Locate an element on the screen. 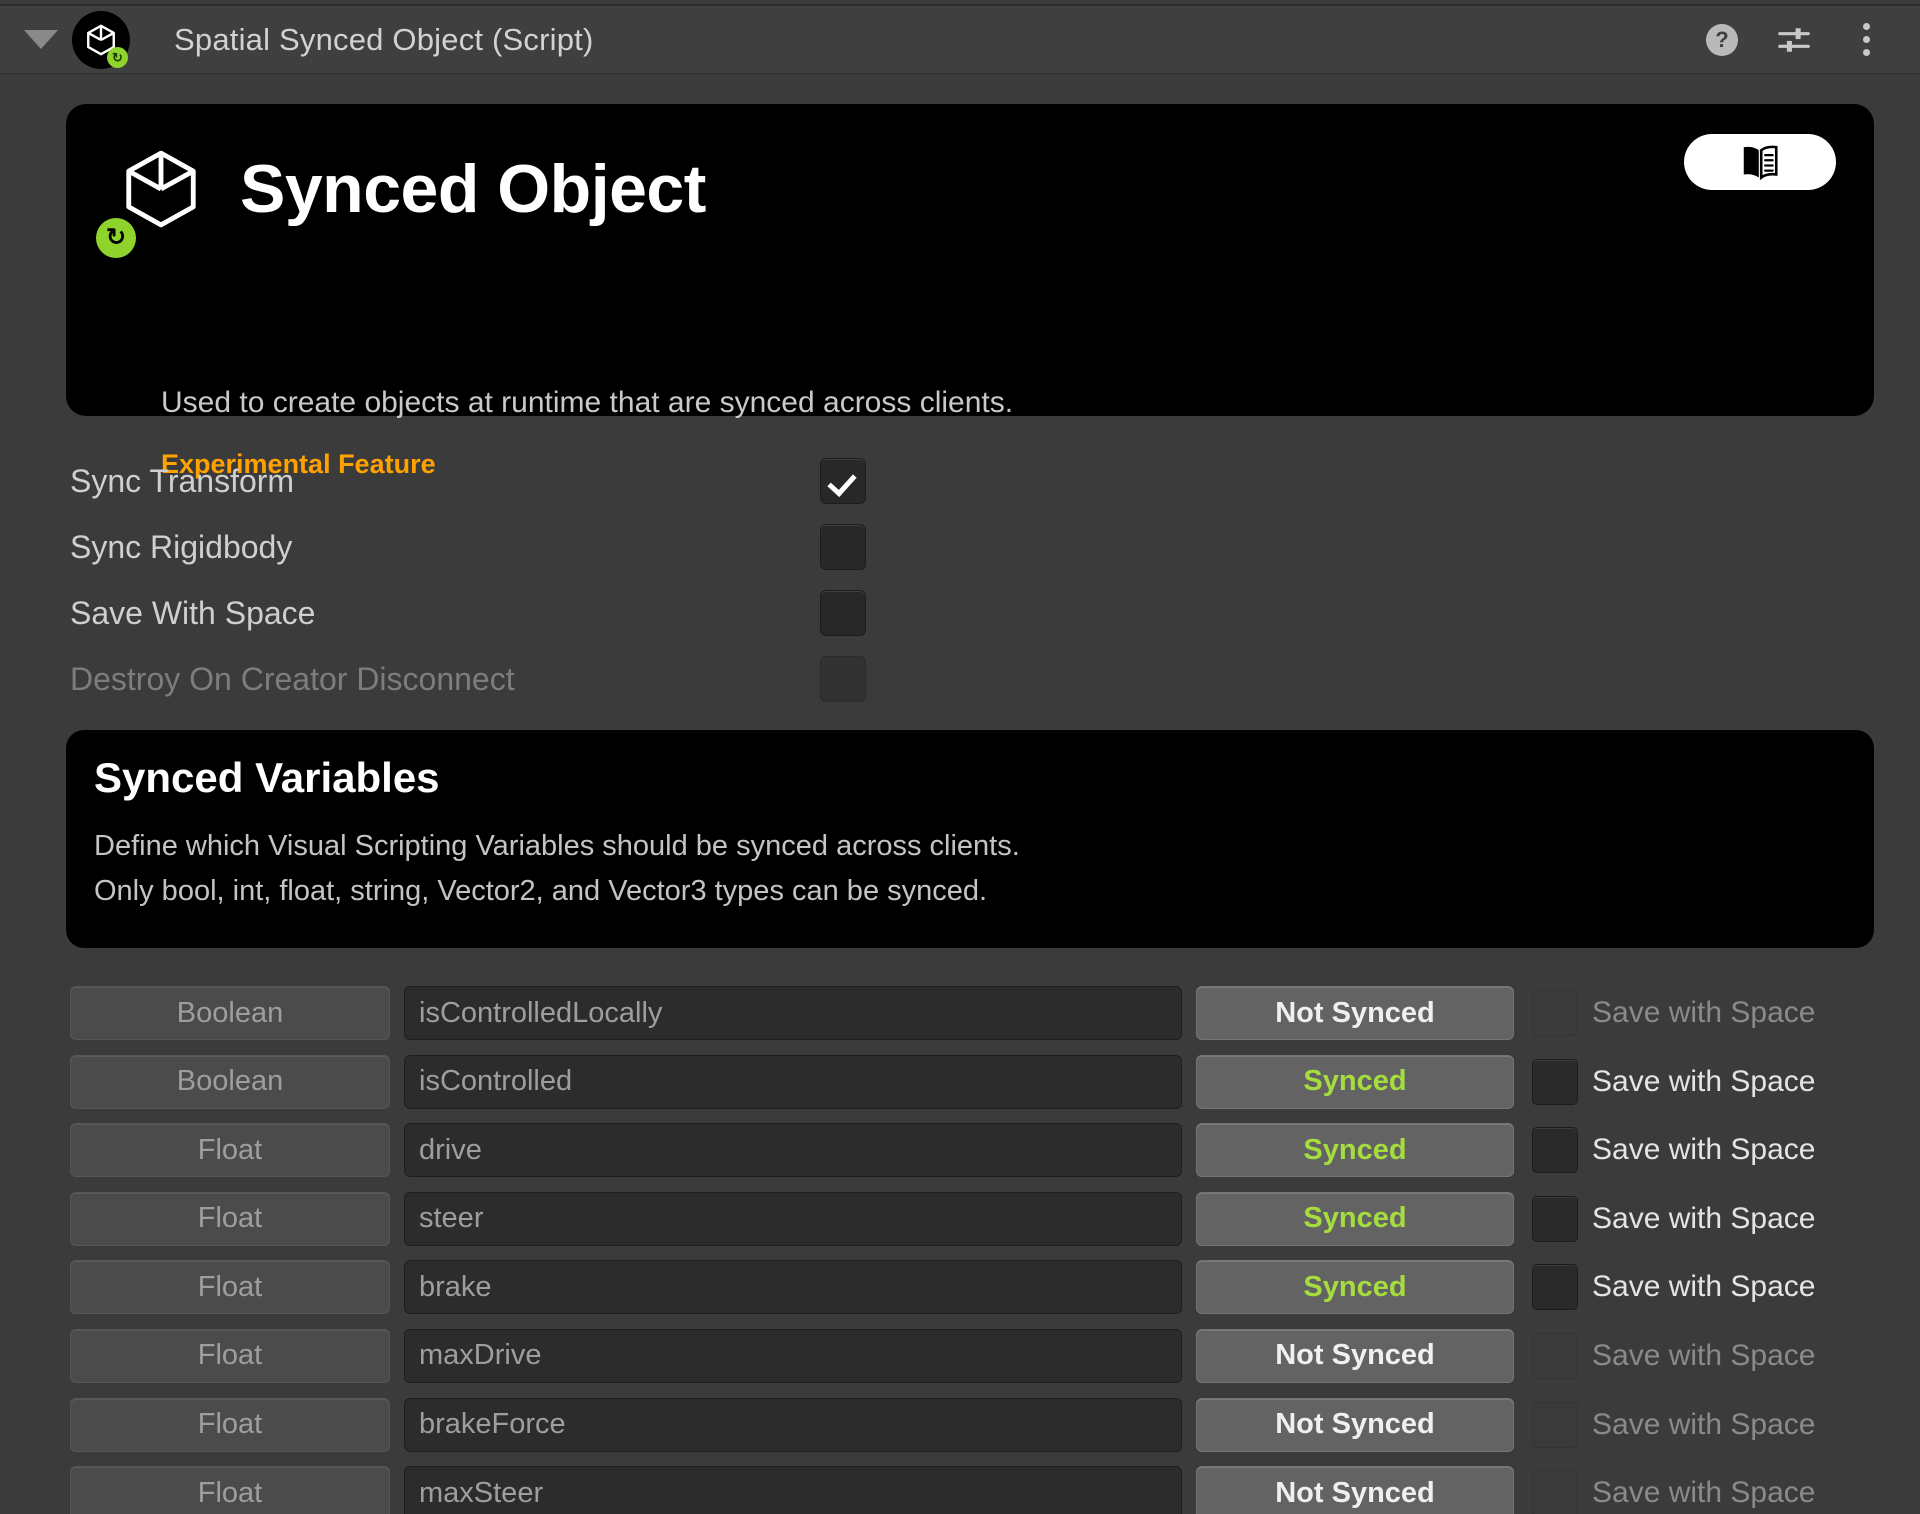  variable-row: Float steer Synced Save with Space is located at coordinates (960, 1222).